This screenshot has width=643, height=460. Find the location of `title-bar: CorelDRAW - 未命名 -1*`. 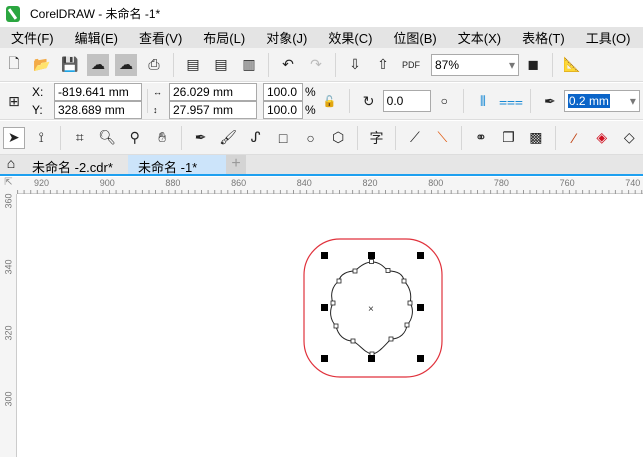

title-bar: CorelDRAW - 未命名 -1* is located at coordinates (321, 13).